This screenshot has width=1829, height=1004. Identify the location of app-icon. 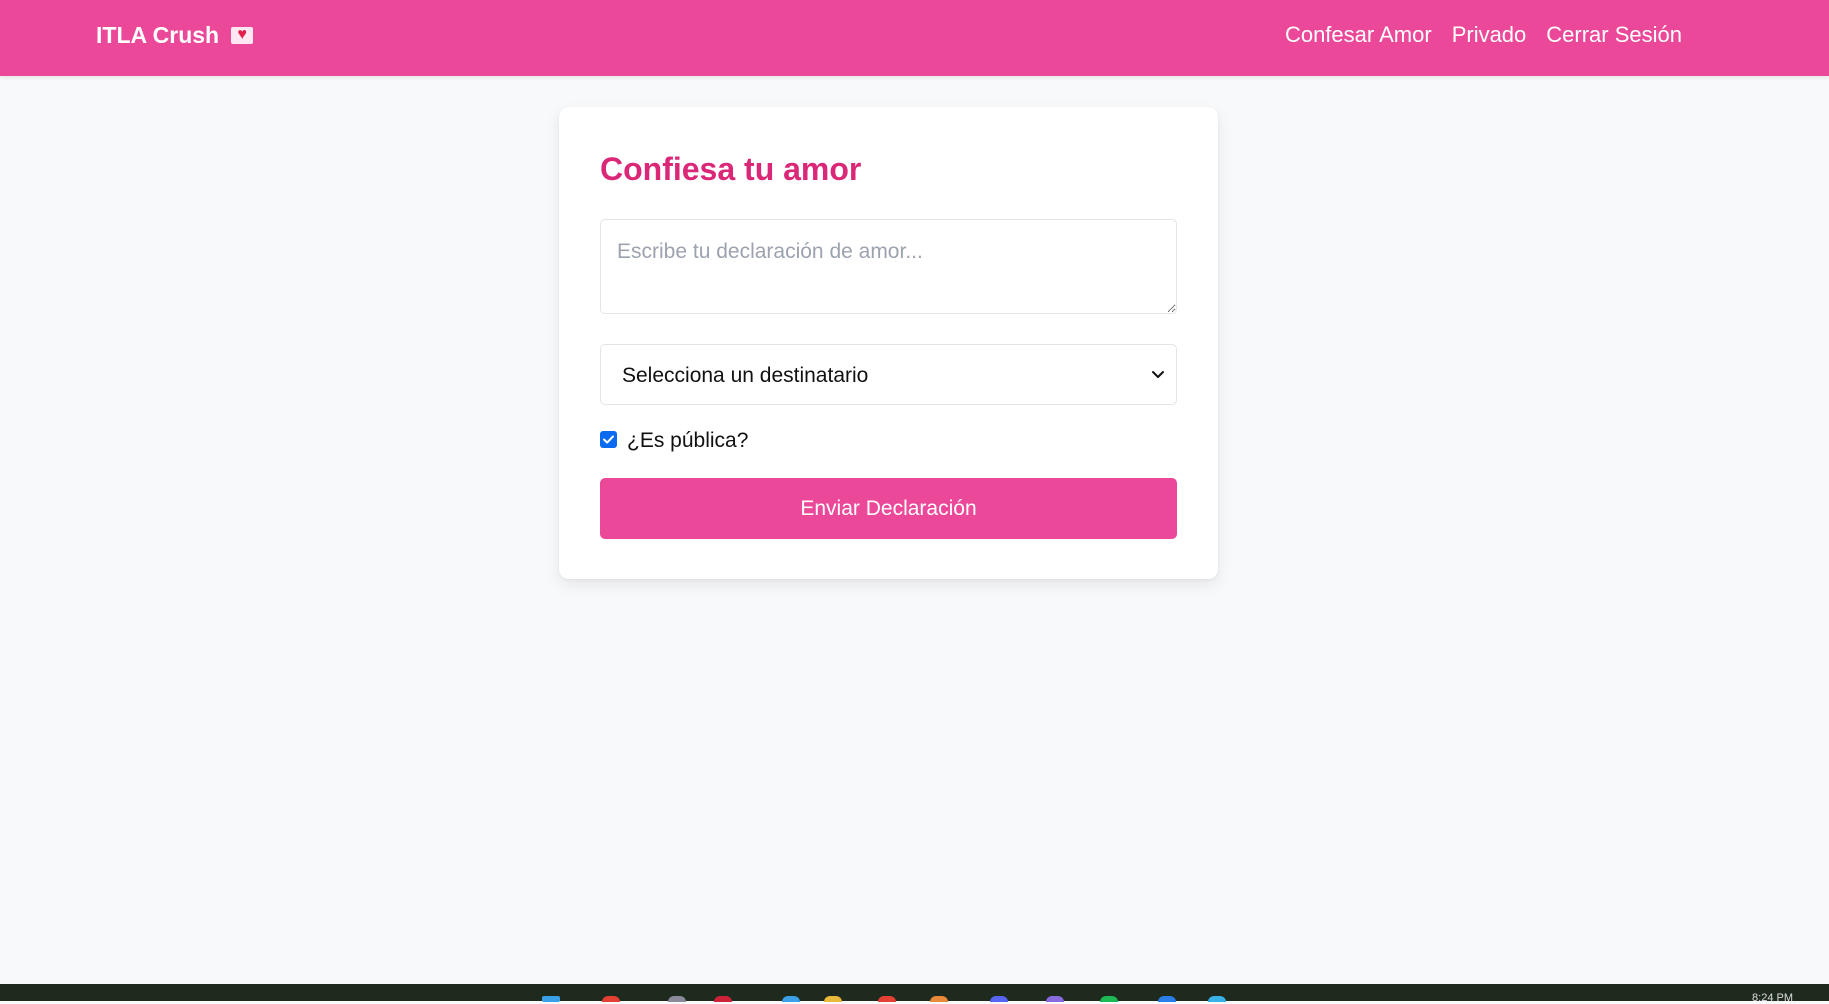
(677, 999).